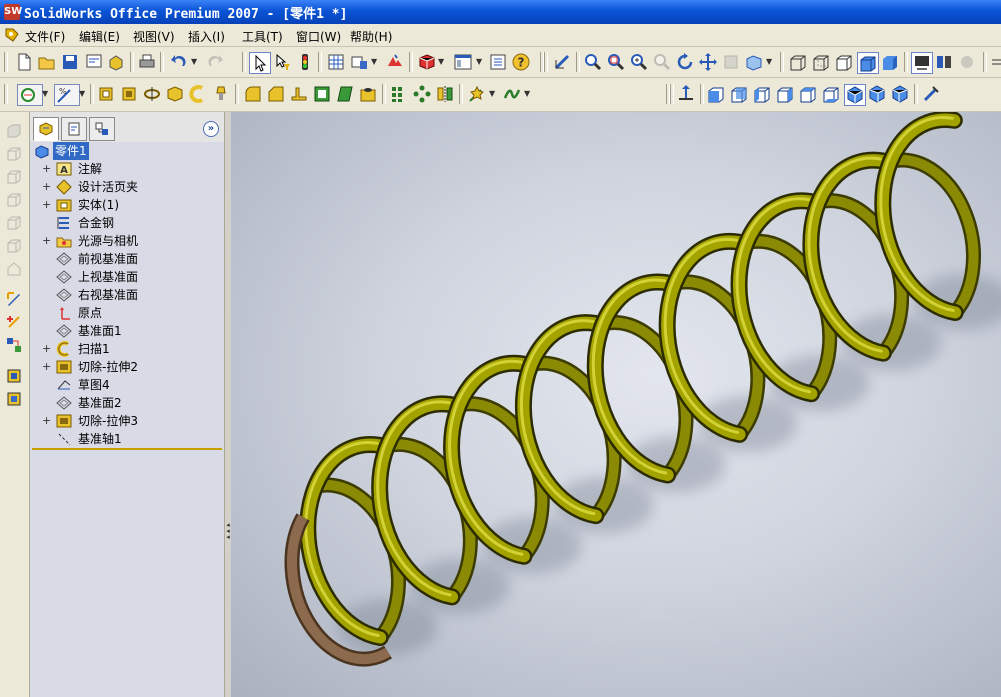 The image size is (1001, 697). Describe the element at coordinates (45, 36) in the screenshot. I see `menu-file: 文件(F)` at that location.